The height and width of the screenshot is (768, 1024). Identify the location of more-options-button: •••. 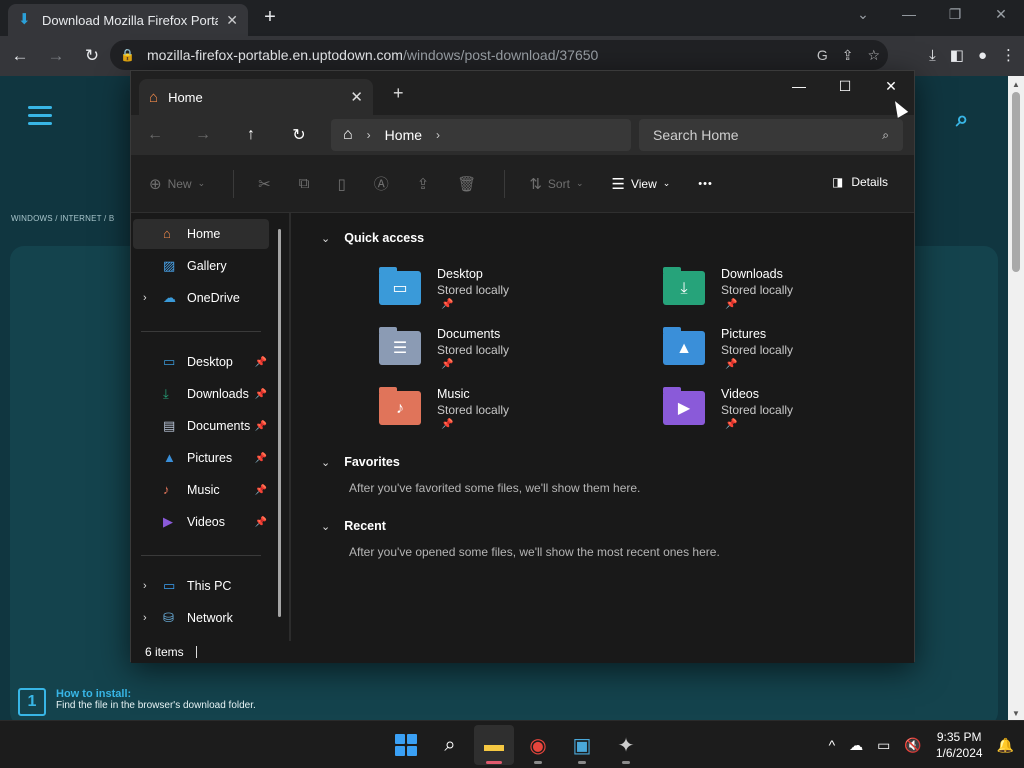
(705, 184).